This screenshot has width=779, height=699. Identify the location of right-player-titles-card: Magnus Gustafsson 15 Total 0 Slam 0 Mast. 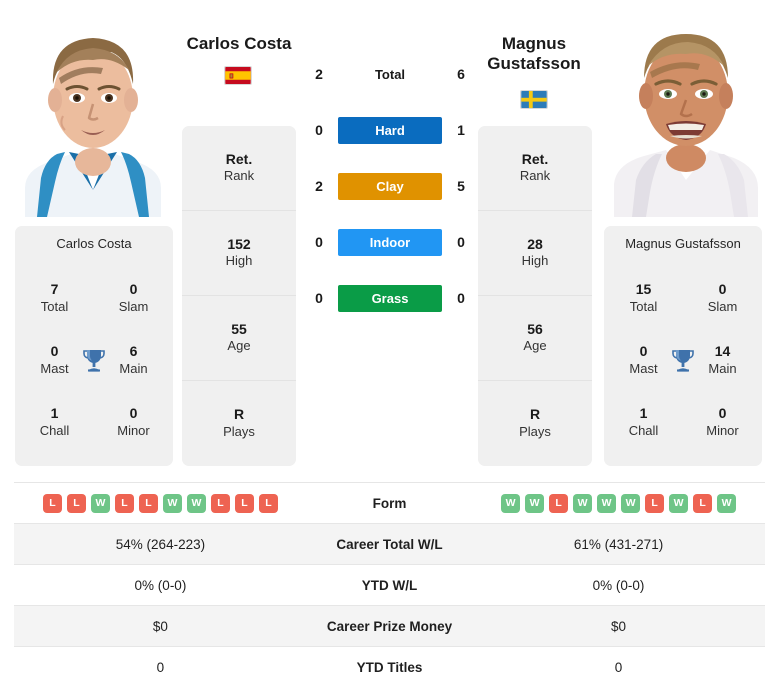
(683, 346).